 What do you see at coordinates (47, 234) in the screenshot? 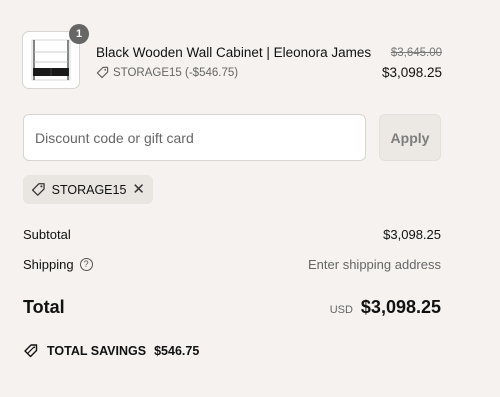
I see `subtotal-label: Subtotal` at bounding box center [47, 234].